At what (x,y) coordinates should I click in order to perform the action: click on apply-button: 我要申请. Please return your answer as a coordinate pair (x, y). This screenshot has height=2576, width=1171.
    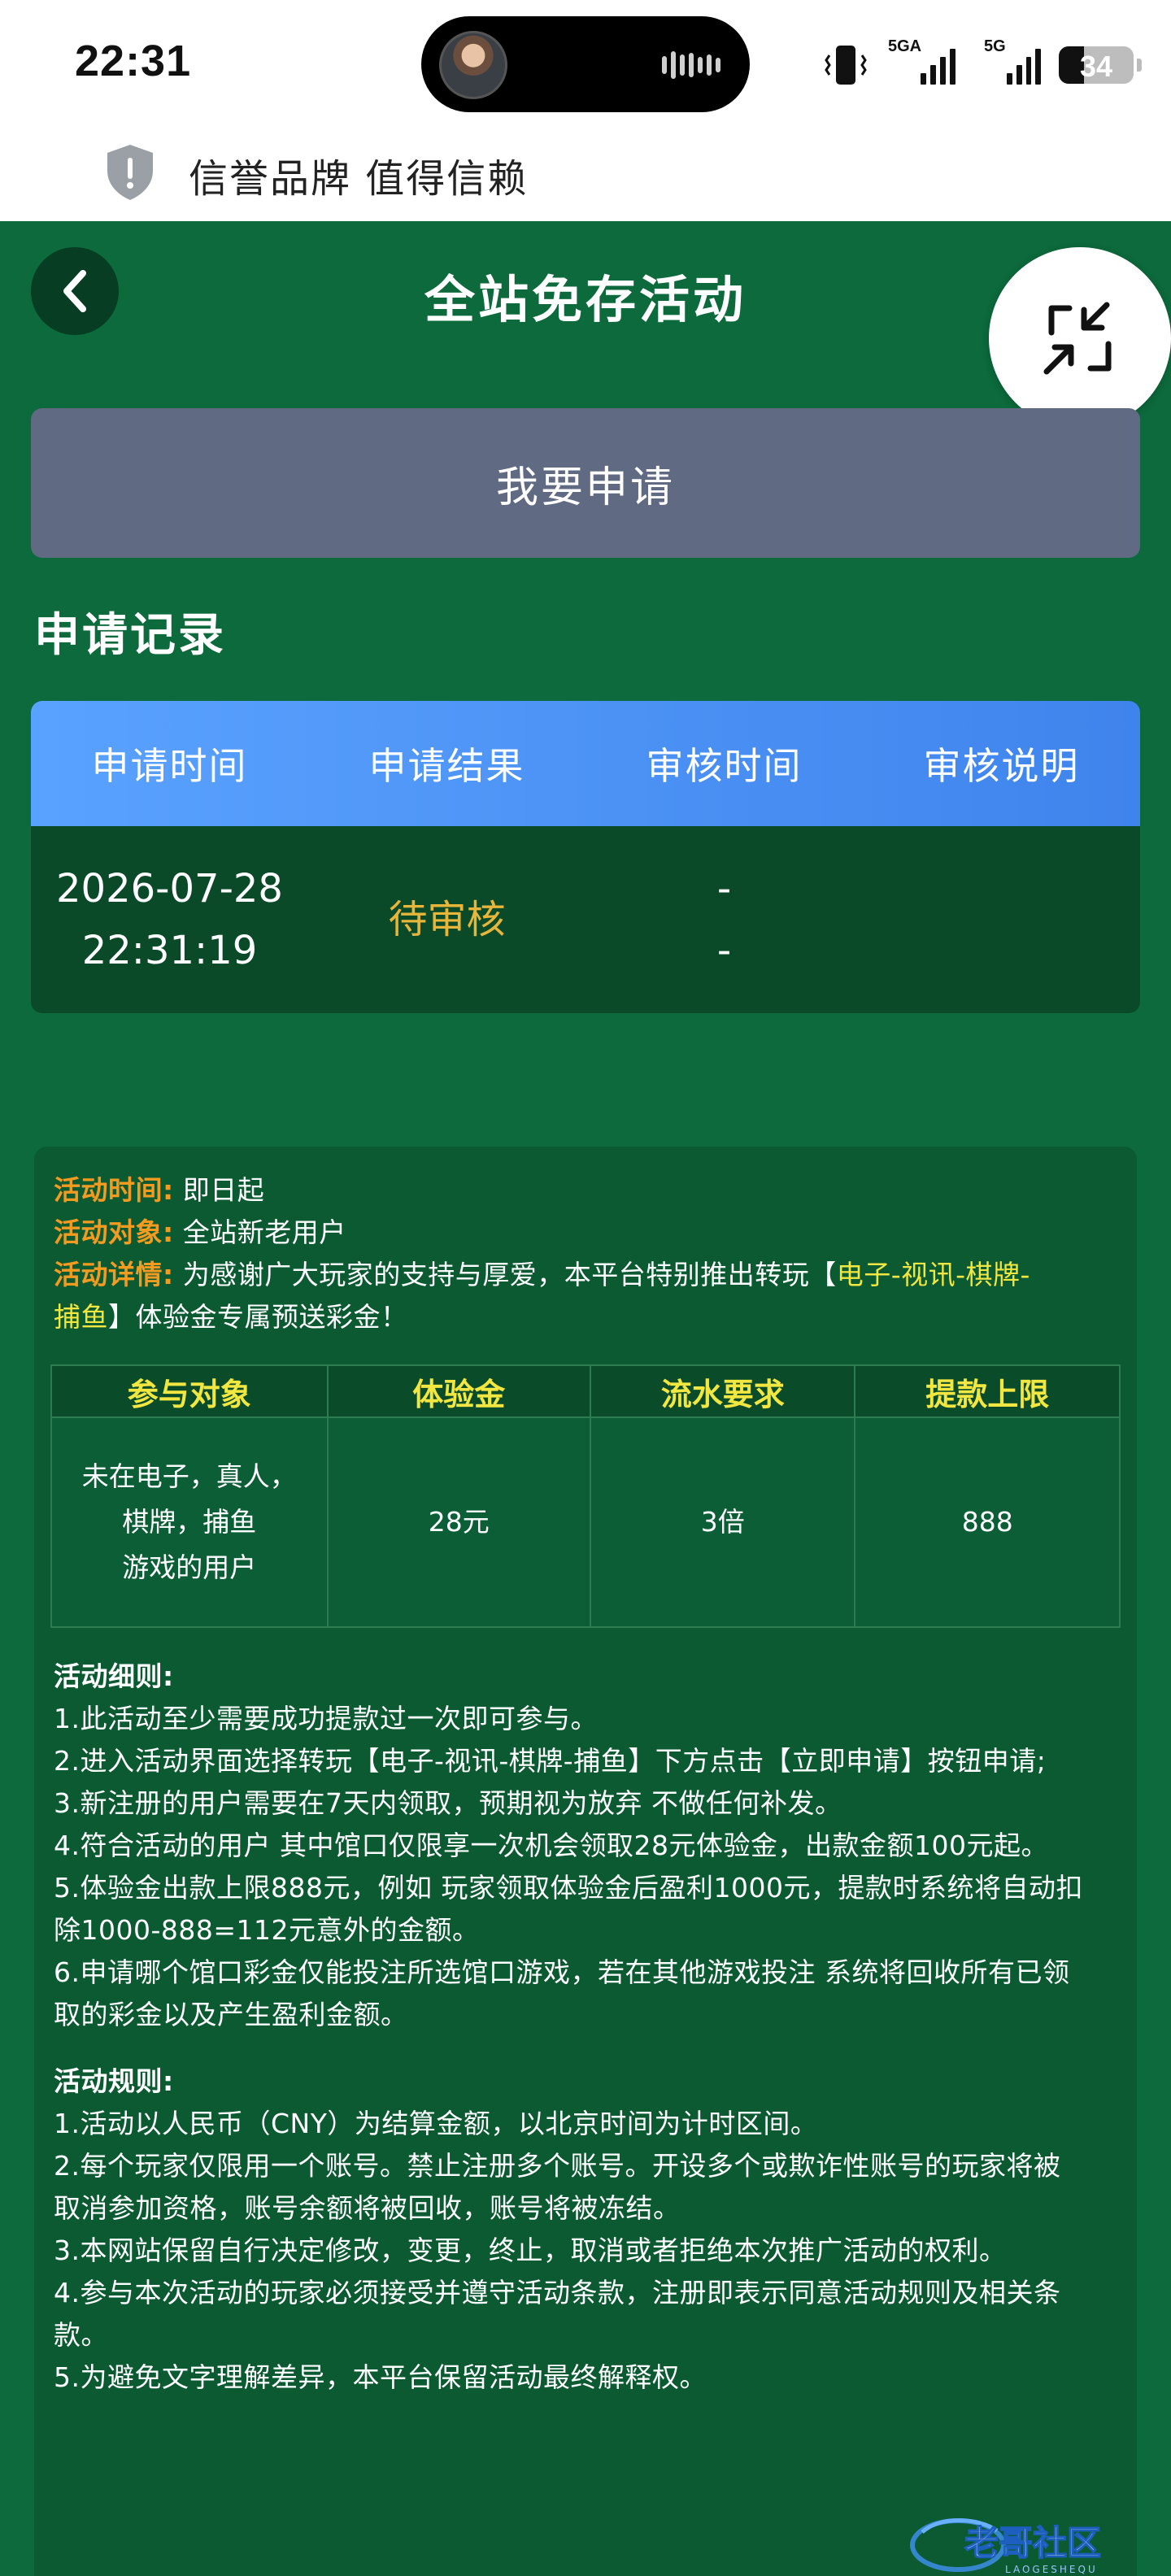
    Looking at the image, I should click on (585, 483).